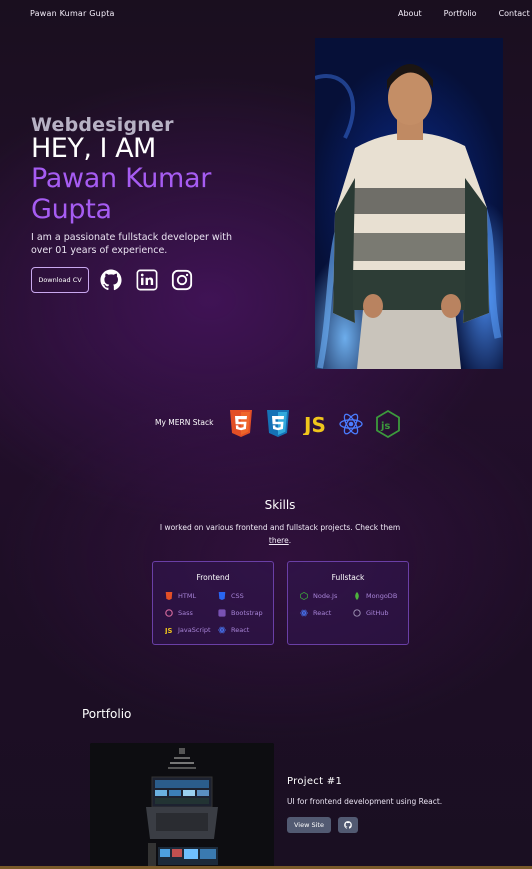  I want to click on skill-css: CSS, so click(231, 596).